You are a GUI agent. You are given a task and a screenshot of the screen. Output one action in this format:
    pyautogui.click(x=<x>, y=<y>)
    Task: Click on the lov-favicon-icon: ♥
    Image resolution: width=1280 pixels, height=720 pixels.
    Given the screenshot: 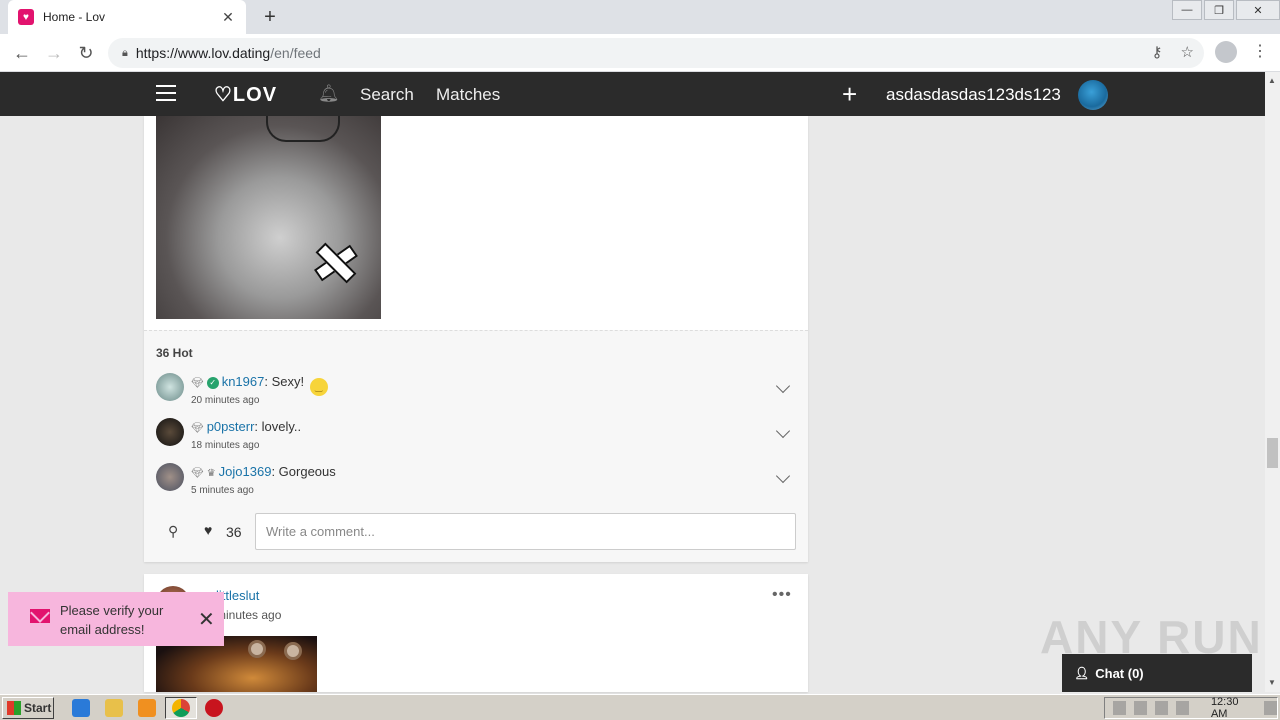 What is the action you would take?
    pyautogui.click(x=26, y=17)
    